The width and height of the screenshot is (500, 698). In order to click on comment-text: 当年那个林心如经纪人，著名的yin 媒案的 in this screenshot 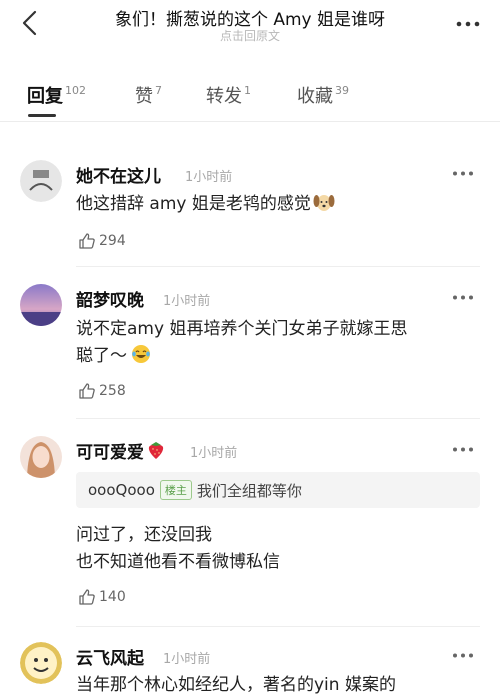, I will do `click(236, 685)`.